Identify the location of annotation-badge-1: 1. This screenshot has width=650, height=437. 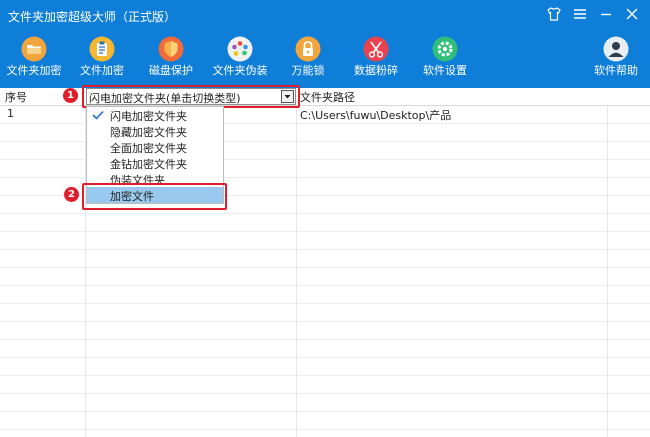
(70, 95).